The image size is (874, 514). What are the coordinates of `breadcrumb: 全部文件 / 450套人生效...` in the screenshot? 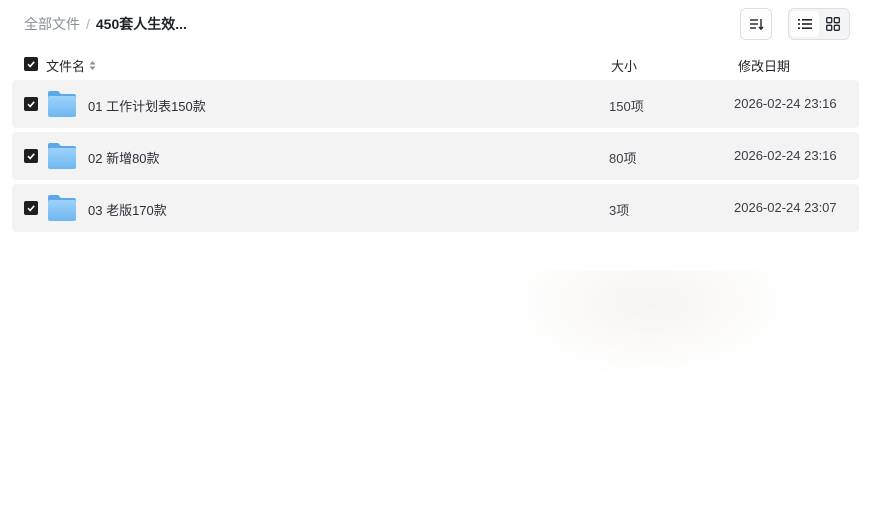 It's located at (105, 24).